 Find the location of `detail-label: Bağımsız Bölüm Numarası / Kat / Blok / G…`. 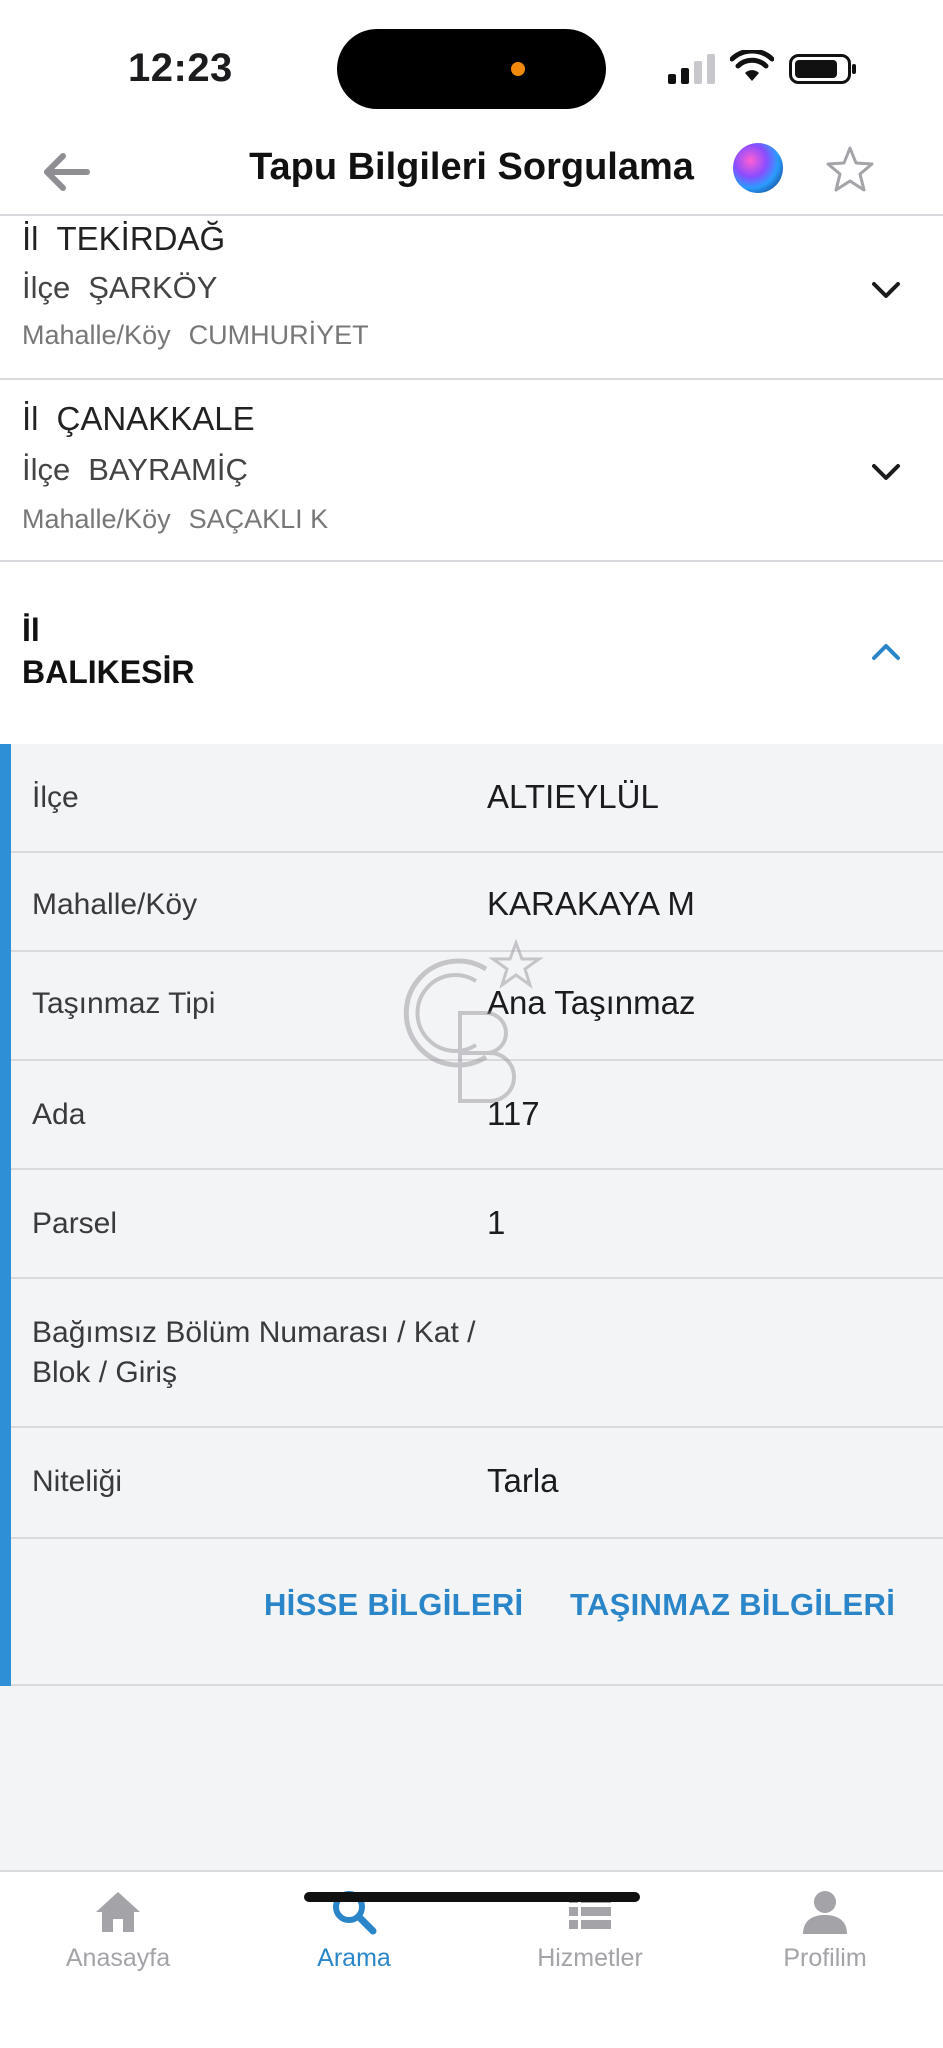

detail-label: Bağımsız Bölüm Numarası / Kat / Blok / G… is located at coordinates (254, 1352).